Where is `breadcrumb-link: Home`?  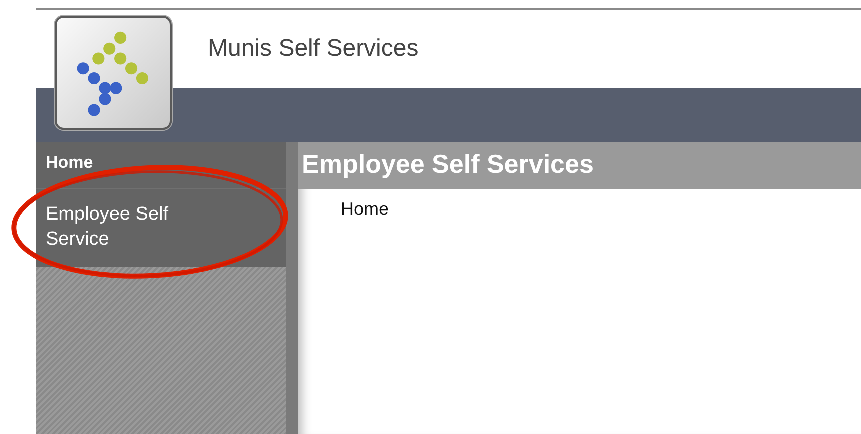 breadcrumb-link: Home is located at coordinates (365, 209).